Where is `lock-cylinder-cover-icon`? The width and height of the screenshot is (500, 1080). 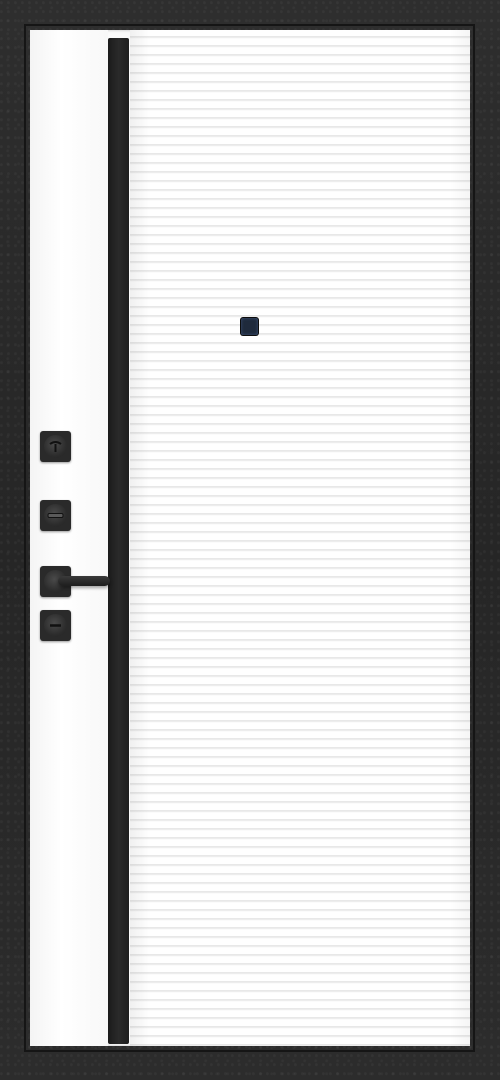 lock-cylinder-cover-icon is located at coordinates (55, 625).